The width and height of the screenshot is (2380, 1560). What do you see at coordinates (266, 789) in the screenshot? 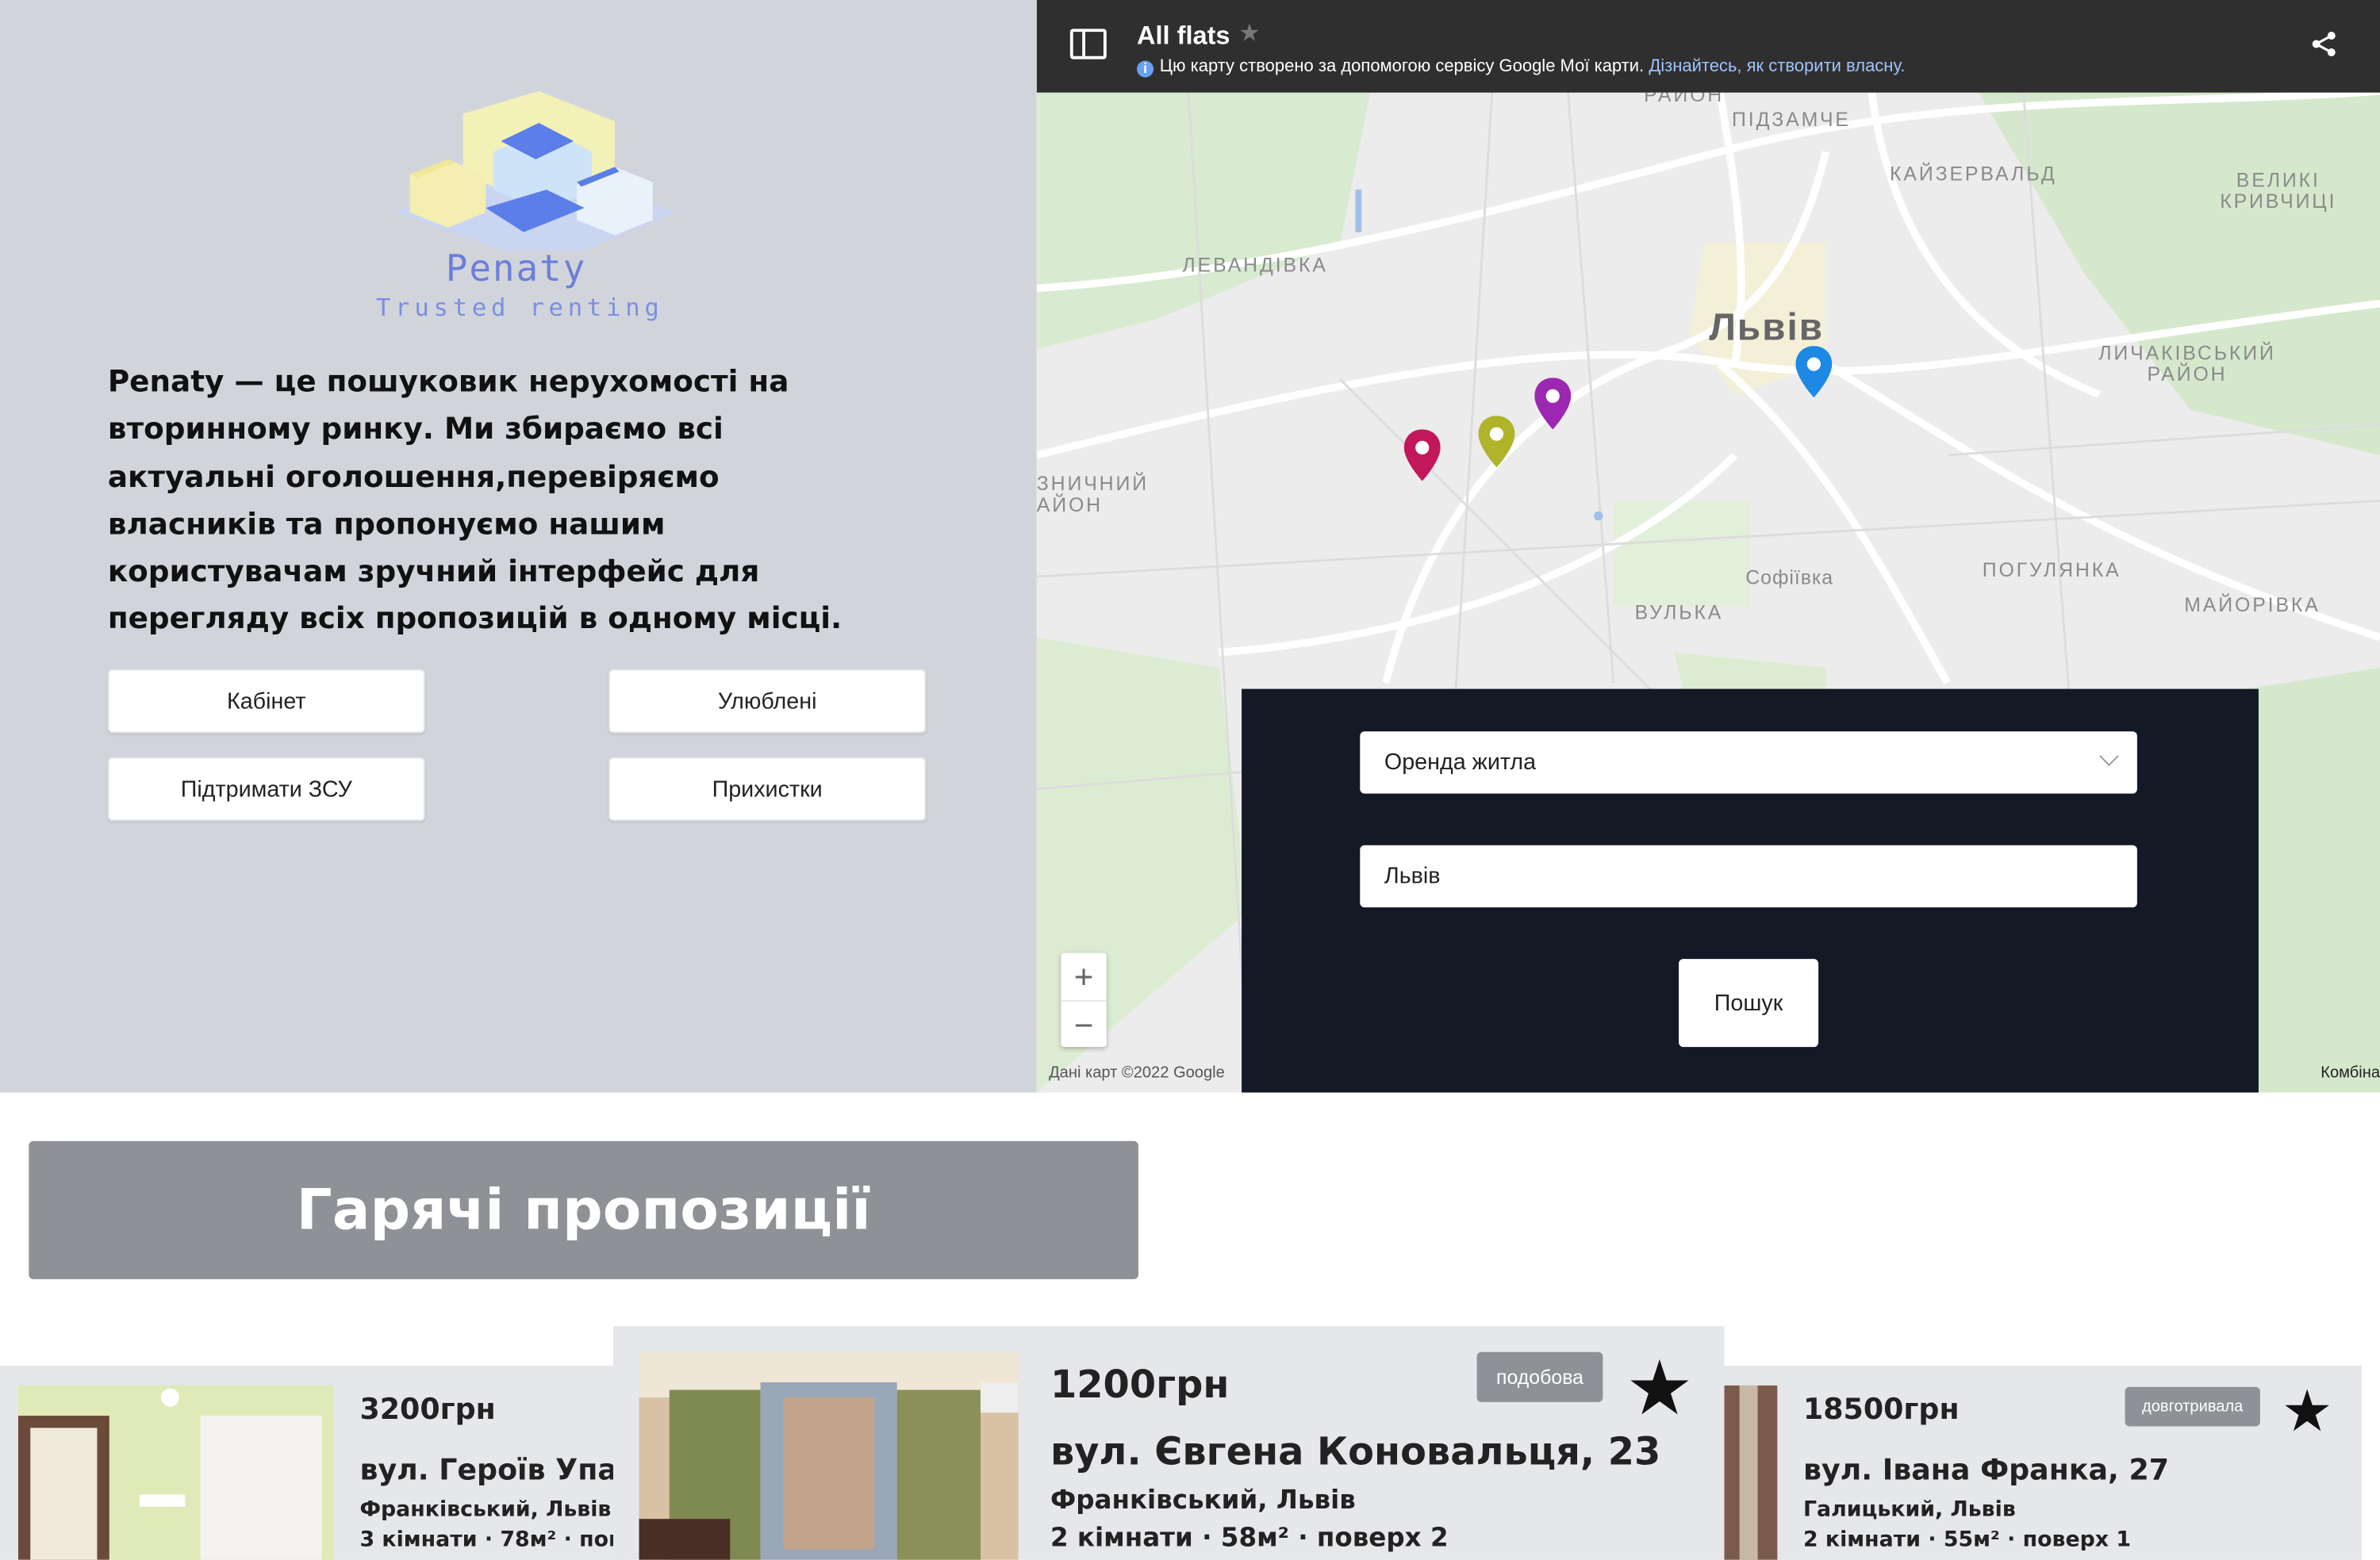
I see `support-zsu-button: Підтримати ЗСУ` at bounding box center [266, 789].